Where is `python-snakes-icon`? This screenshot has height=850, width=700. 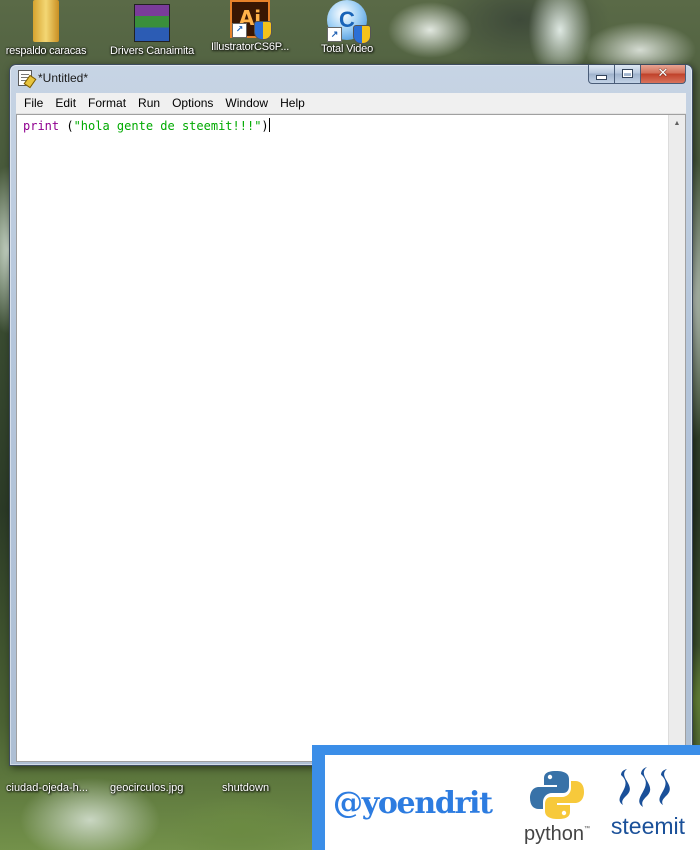
python-snakes-icon is located at coordinates (557, 795).